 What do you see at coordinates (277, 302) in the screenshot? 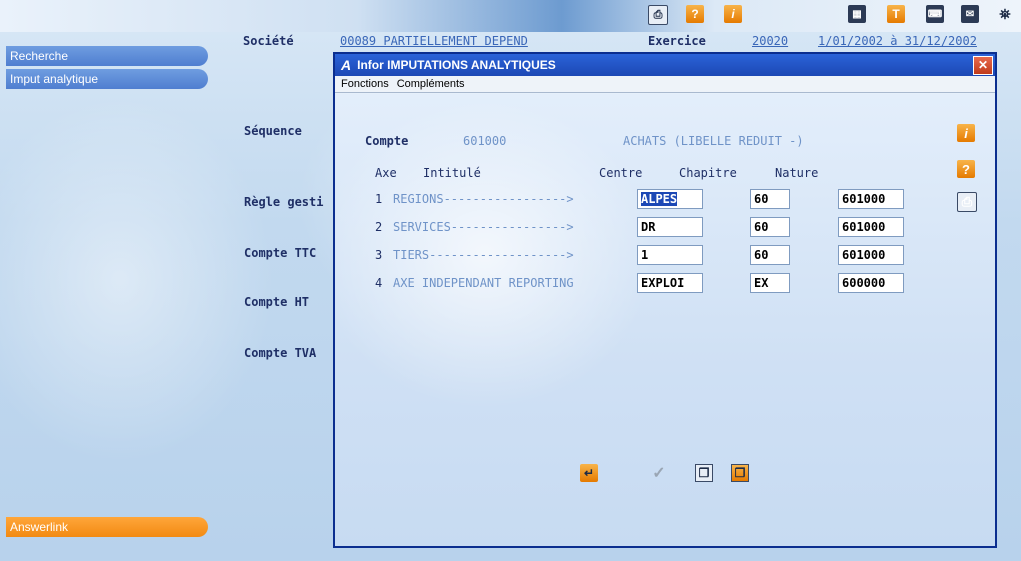
I see `compte-ht-label: Compte HT` at bounding box center [277, 302].